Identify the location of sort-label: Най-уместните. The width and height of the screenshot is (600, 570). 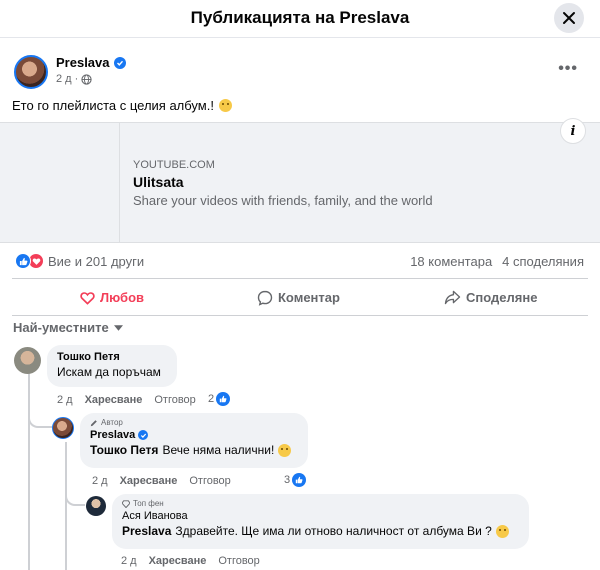
(61, 327).